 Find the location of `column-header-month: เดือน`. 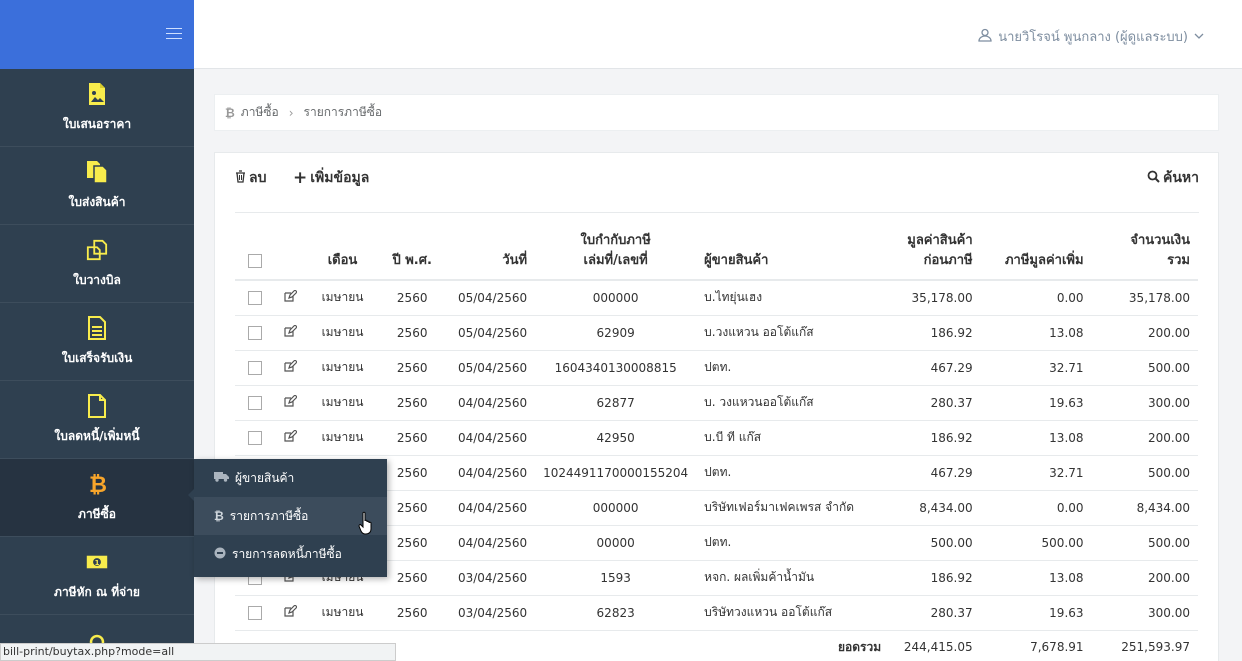

column-header-month: เดือน is located at coordinates (342, 254).